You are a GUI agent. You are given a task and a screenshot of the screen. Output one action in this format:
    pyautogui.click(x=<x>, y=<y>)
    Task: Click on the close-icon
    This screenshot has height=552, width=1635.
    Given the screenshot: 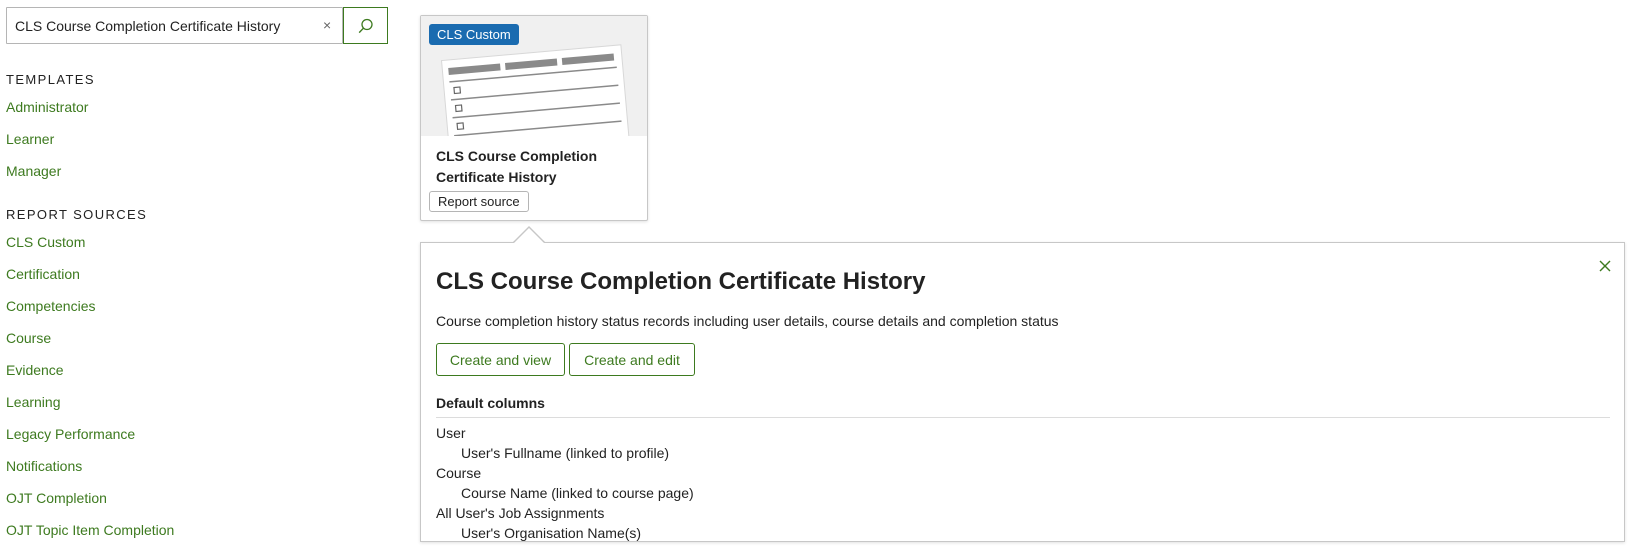 What is the action you would take?
    pyautogui.click(x=1605, y=266)
    